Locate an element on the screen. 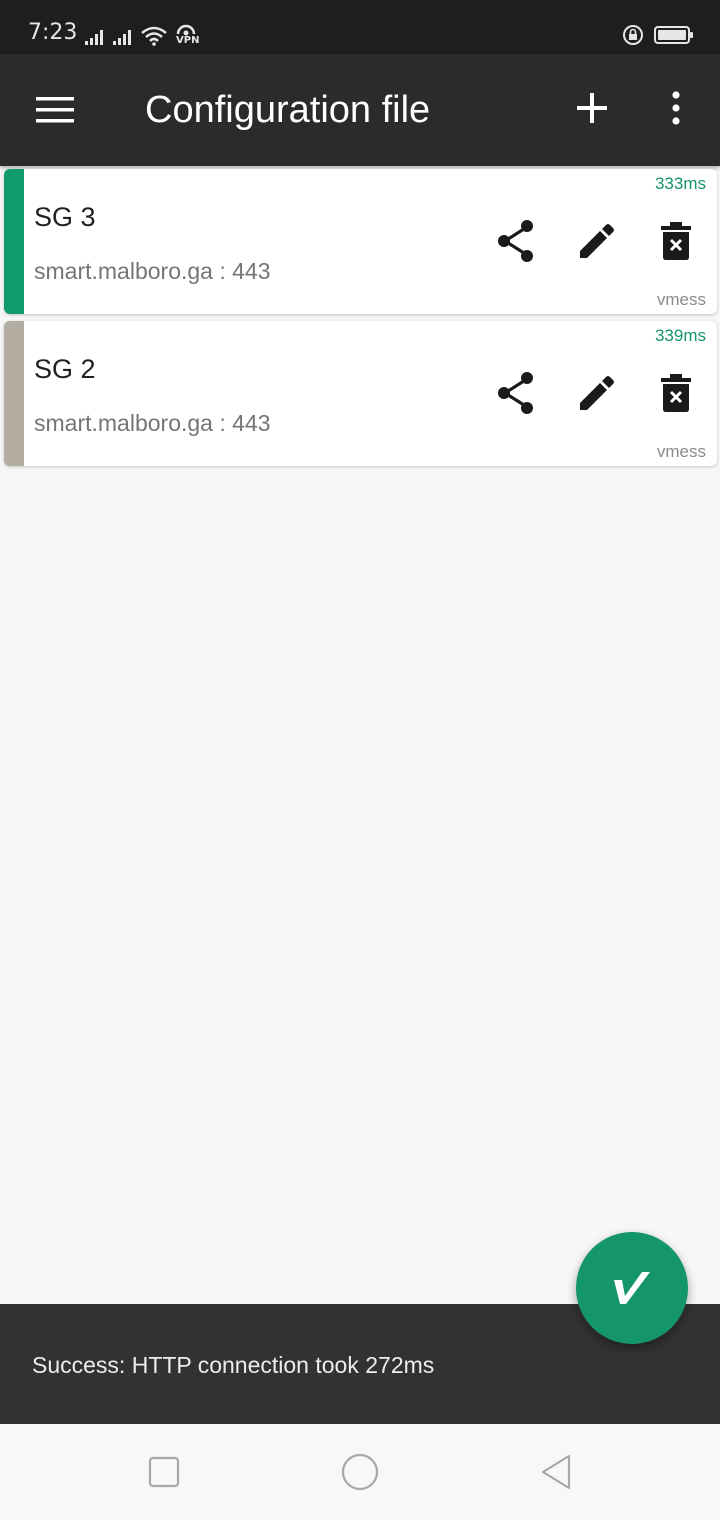 This screenshot has width=720, height=1520. home-icon is located at coordinates (360, 1472).